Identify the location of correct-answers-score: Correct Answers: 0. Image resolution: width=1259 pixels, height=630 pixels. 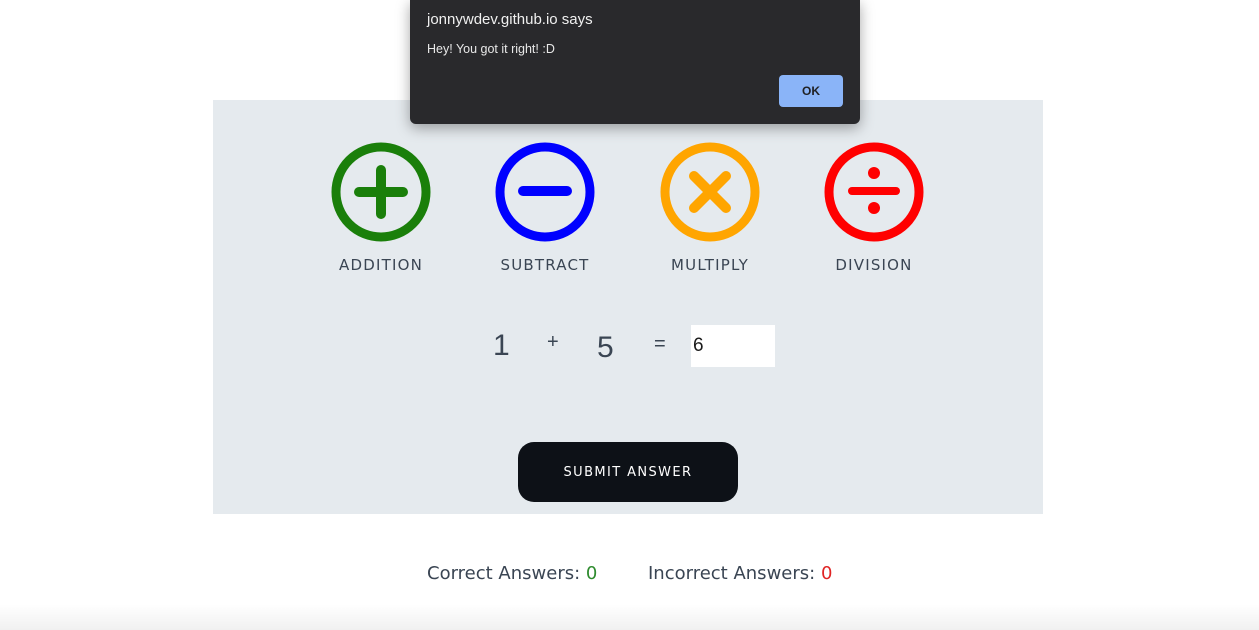
(512, 573).